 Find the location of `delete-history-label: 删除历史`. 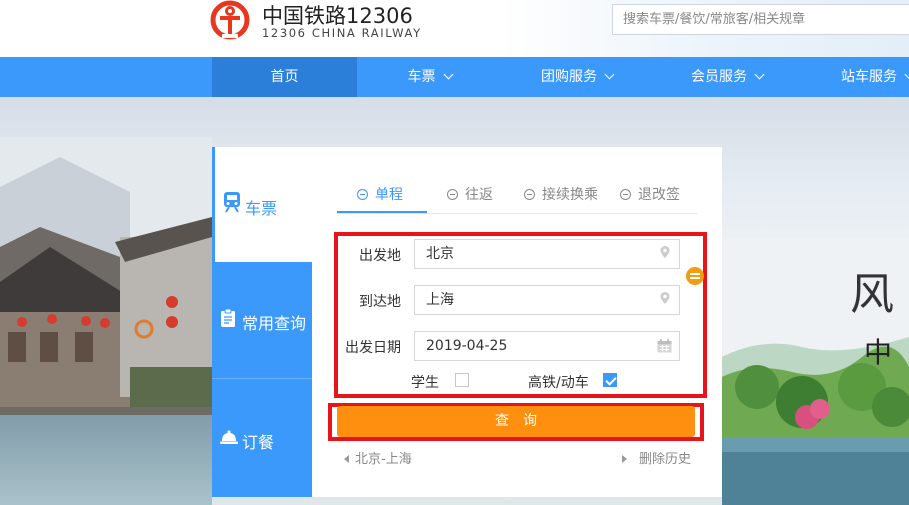

delete-history-label: 删除历史 is located at coordinates (665, 459).